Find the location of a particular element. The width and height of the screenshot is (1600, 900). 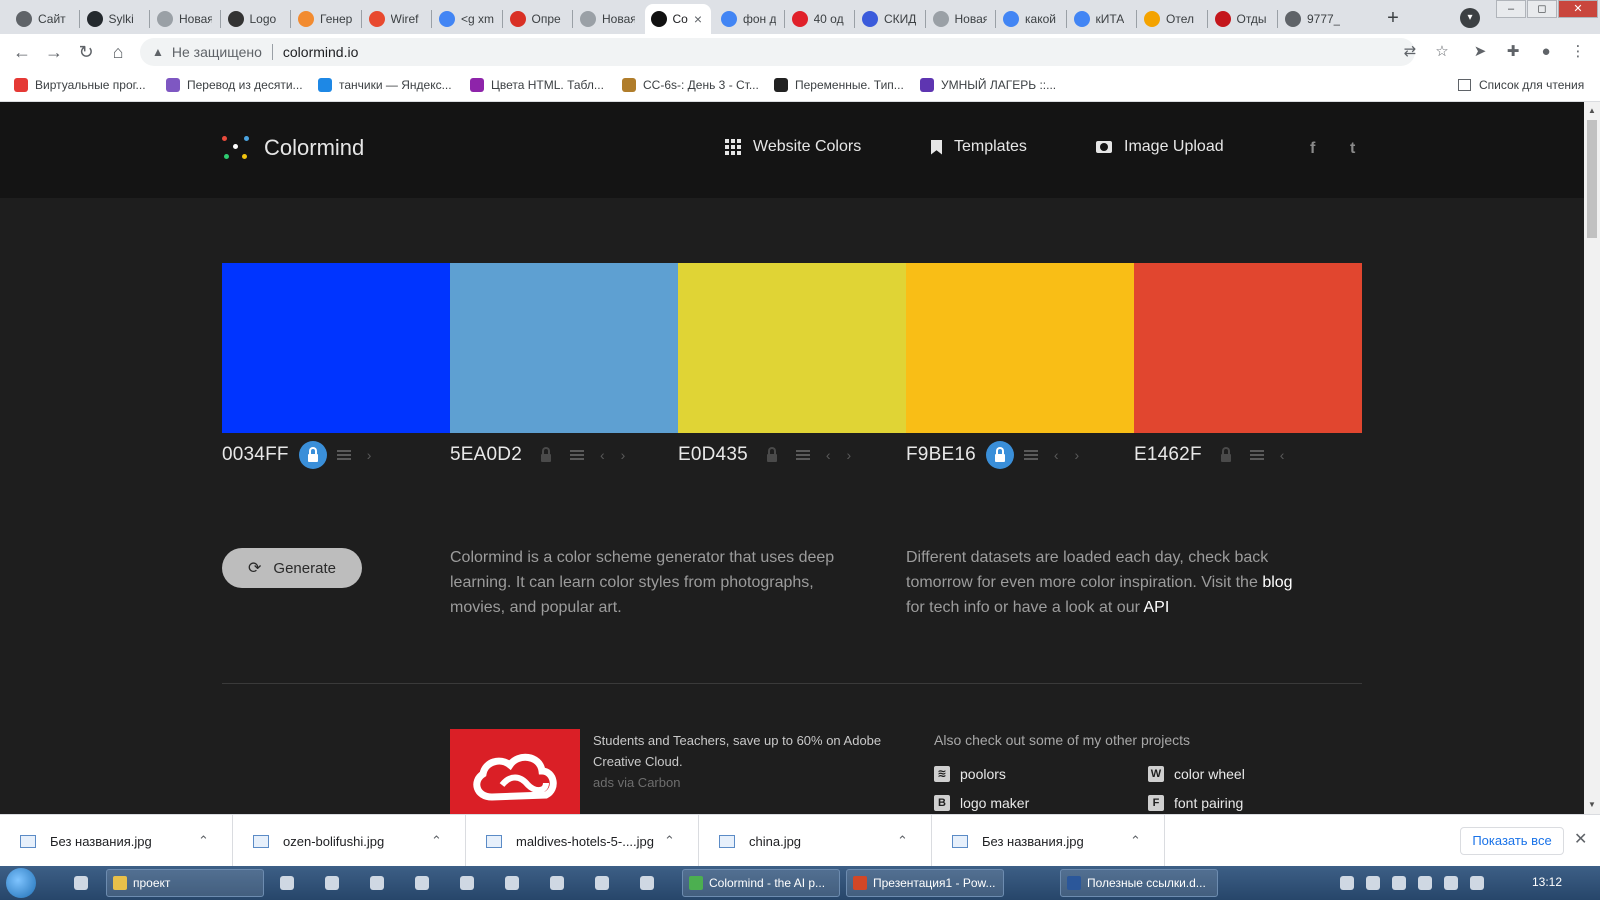

logo: Colormind is located at coordinates (293, 148).